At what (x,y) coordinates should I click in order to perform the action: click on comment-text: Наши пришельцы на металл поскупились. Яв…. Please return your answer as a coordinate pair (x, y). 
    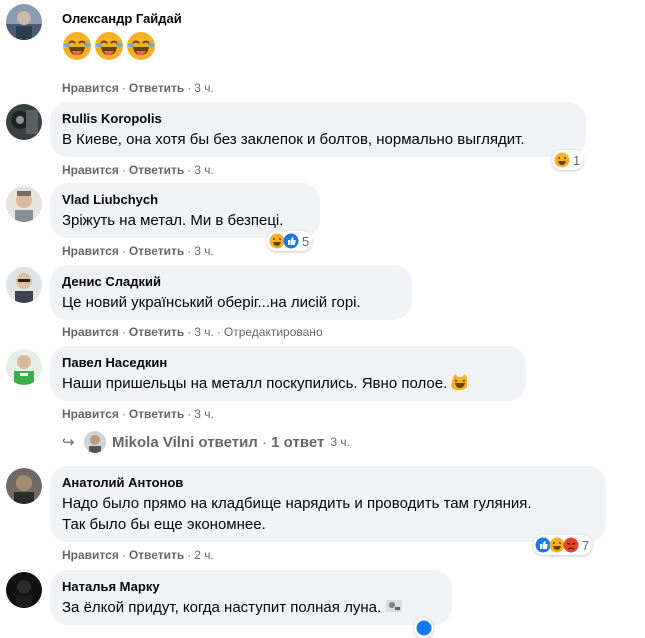
    Looking at the image, I should click on (288, 383).